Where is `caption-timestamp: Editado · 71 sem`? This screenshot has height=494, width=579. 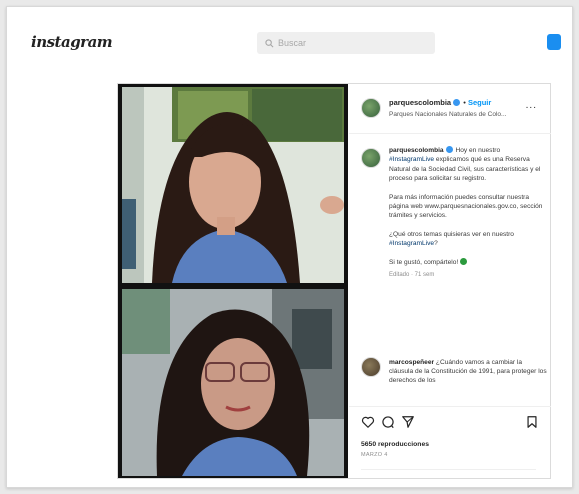
caption-timestamp: Editado · 71 sem is located at coordinates (412, 275).